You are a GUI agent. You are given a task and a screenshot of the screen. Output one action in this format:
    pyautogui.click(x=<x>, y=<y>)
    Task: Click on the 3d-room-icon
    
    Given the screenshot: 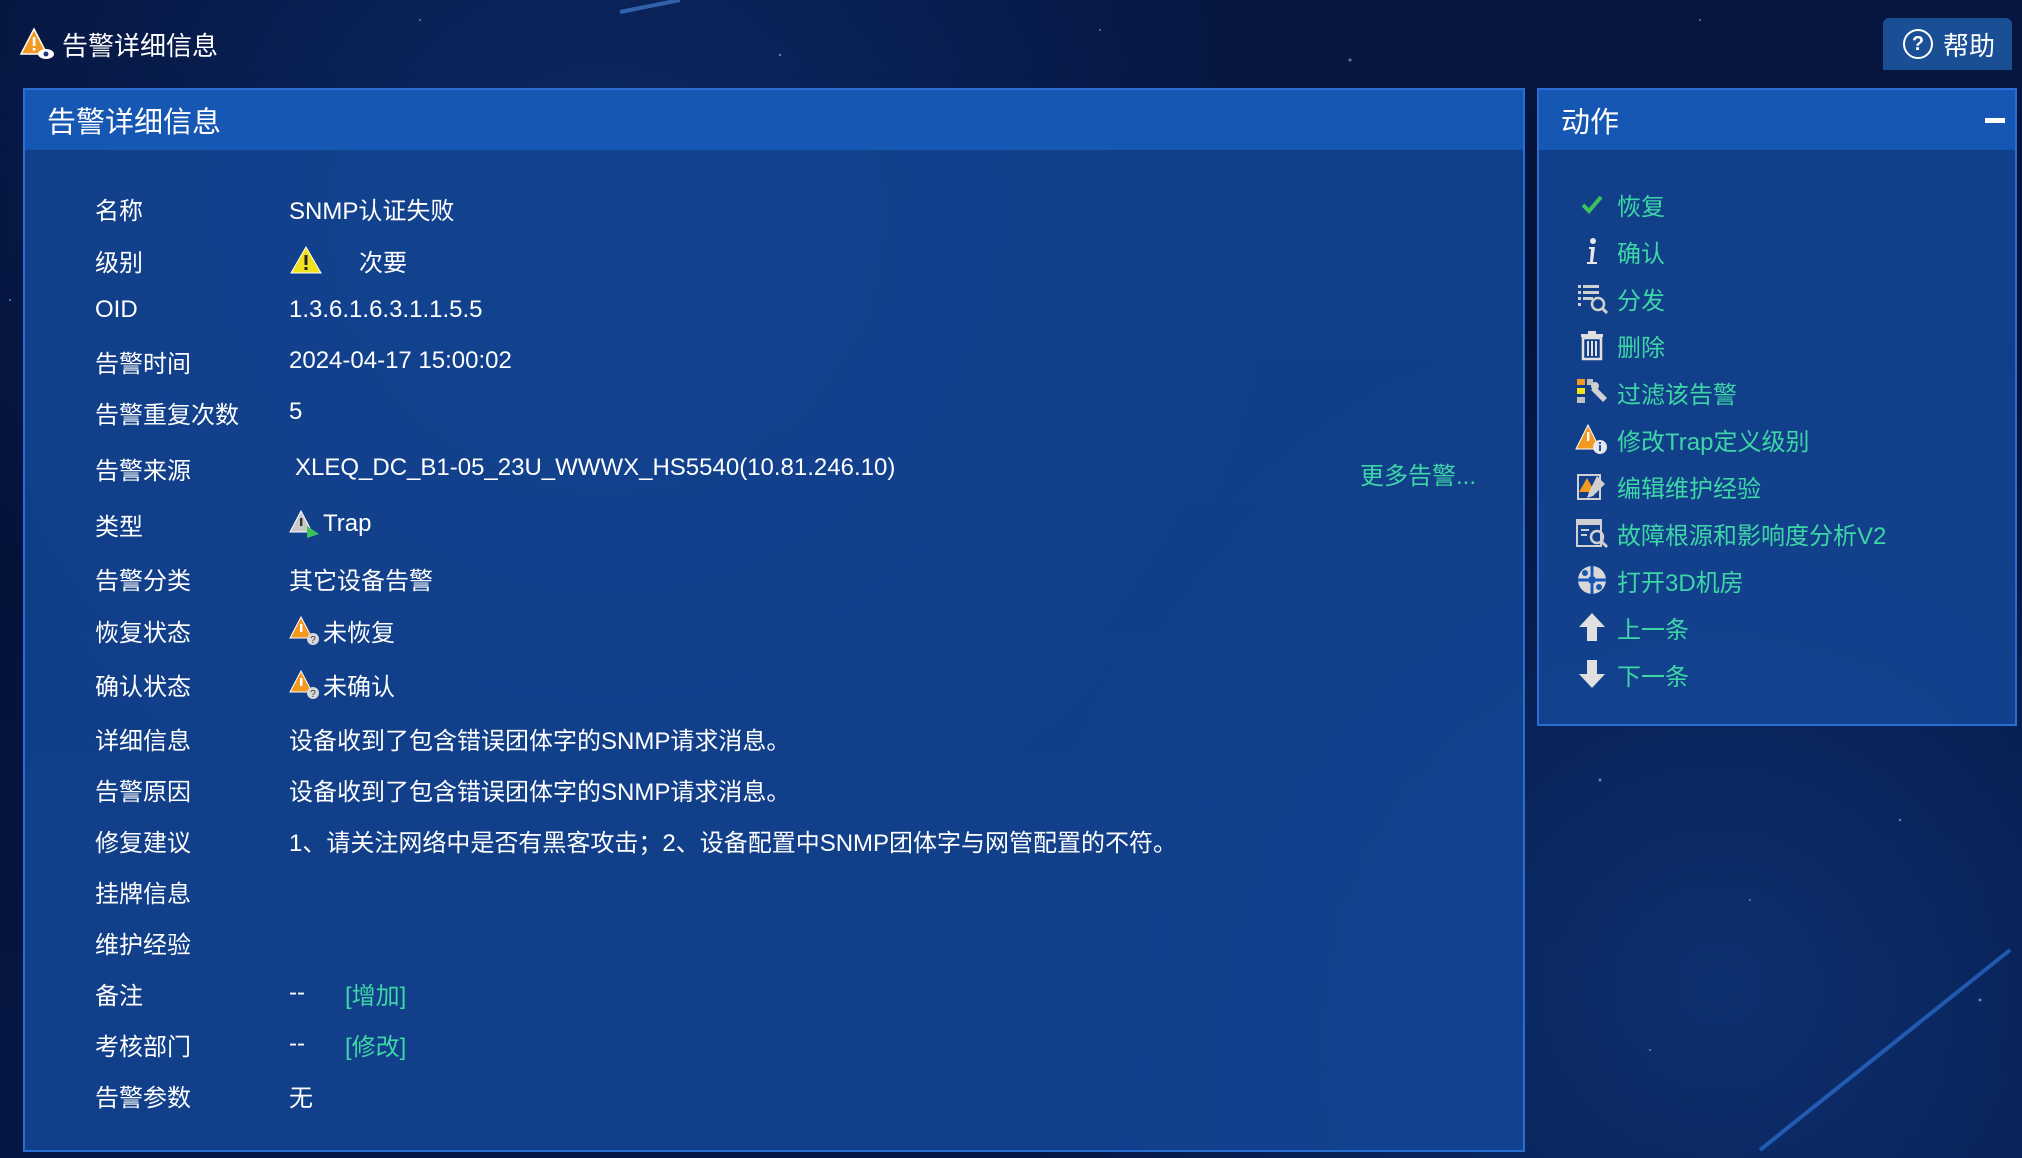 What is the action you would take?
    pyautogui.click(x=1592, y=580)
    